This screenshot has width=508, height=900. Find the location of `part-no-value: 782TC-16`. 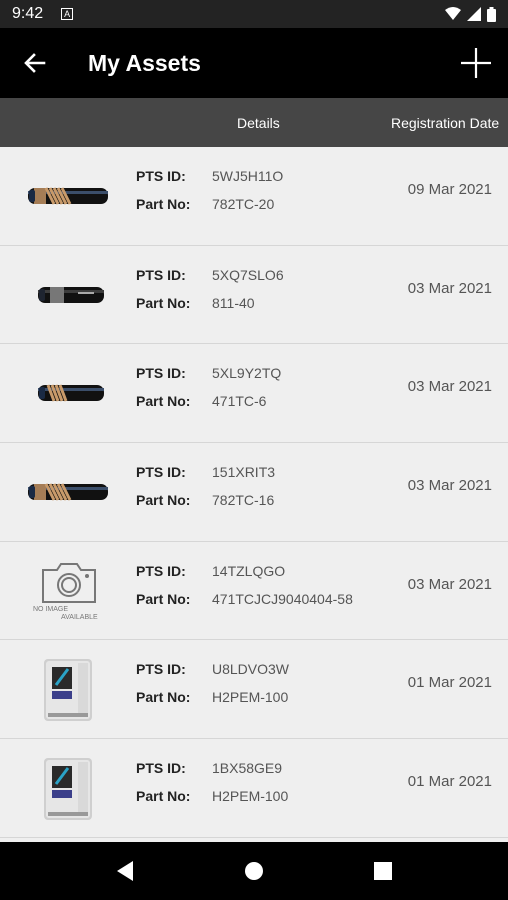

part-no-value: 782TC-16 is located at coordinates (243, 500).